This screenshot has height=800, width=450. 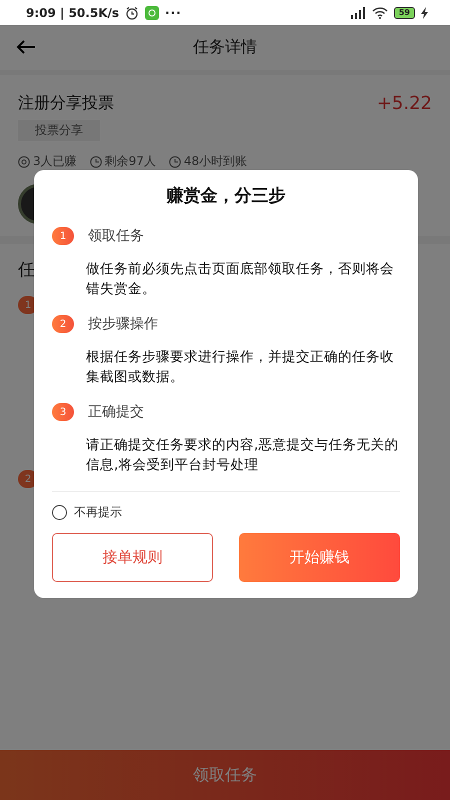 What do you see at coordinates (98, 512) in the screenshot?
I see `checkbox-label: 不再提示` at bounding box center [98, 512].